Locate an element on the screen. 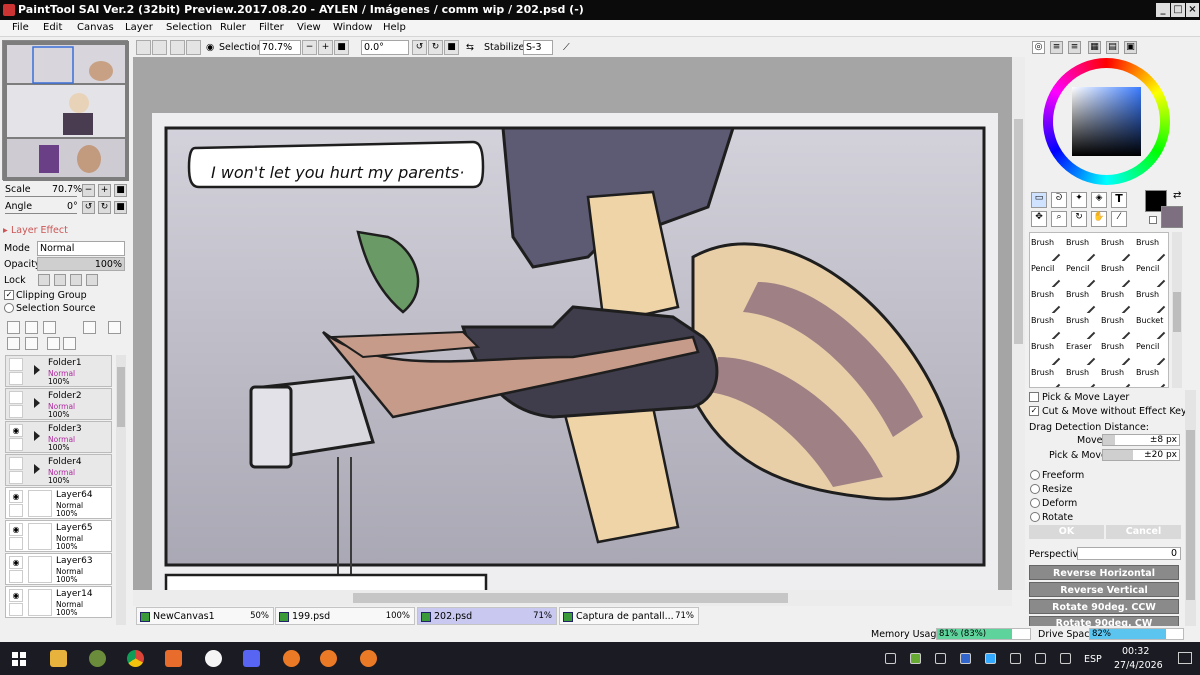 The width and height of the screenshot is (1200, 675). chat-app-icon is located at coordinates (251, 658).